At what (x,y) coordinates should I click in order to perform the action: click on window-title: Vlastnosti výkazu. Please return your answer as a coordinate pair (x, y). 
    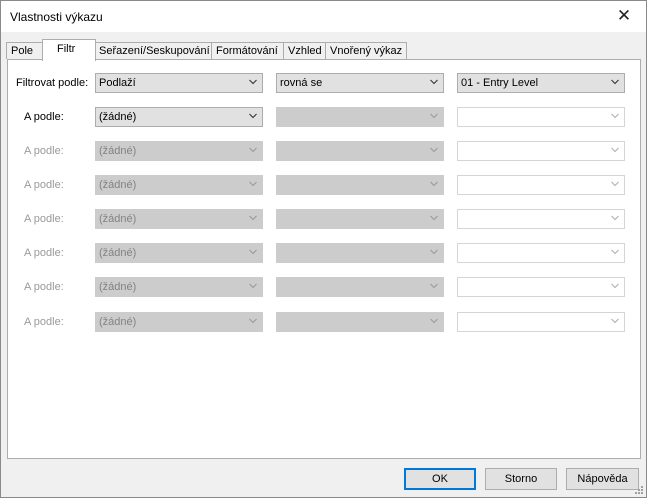
    Looking at the image, I should click on (56, 17).